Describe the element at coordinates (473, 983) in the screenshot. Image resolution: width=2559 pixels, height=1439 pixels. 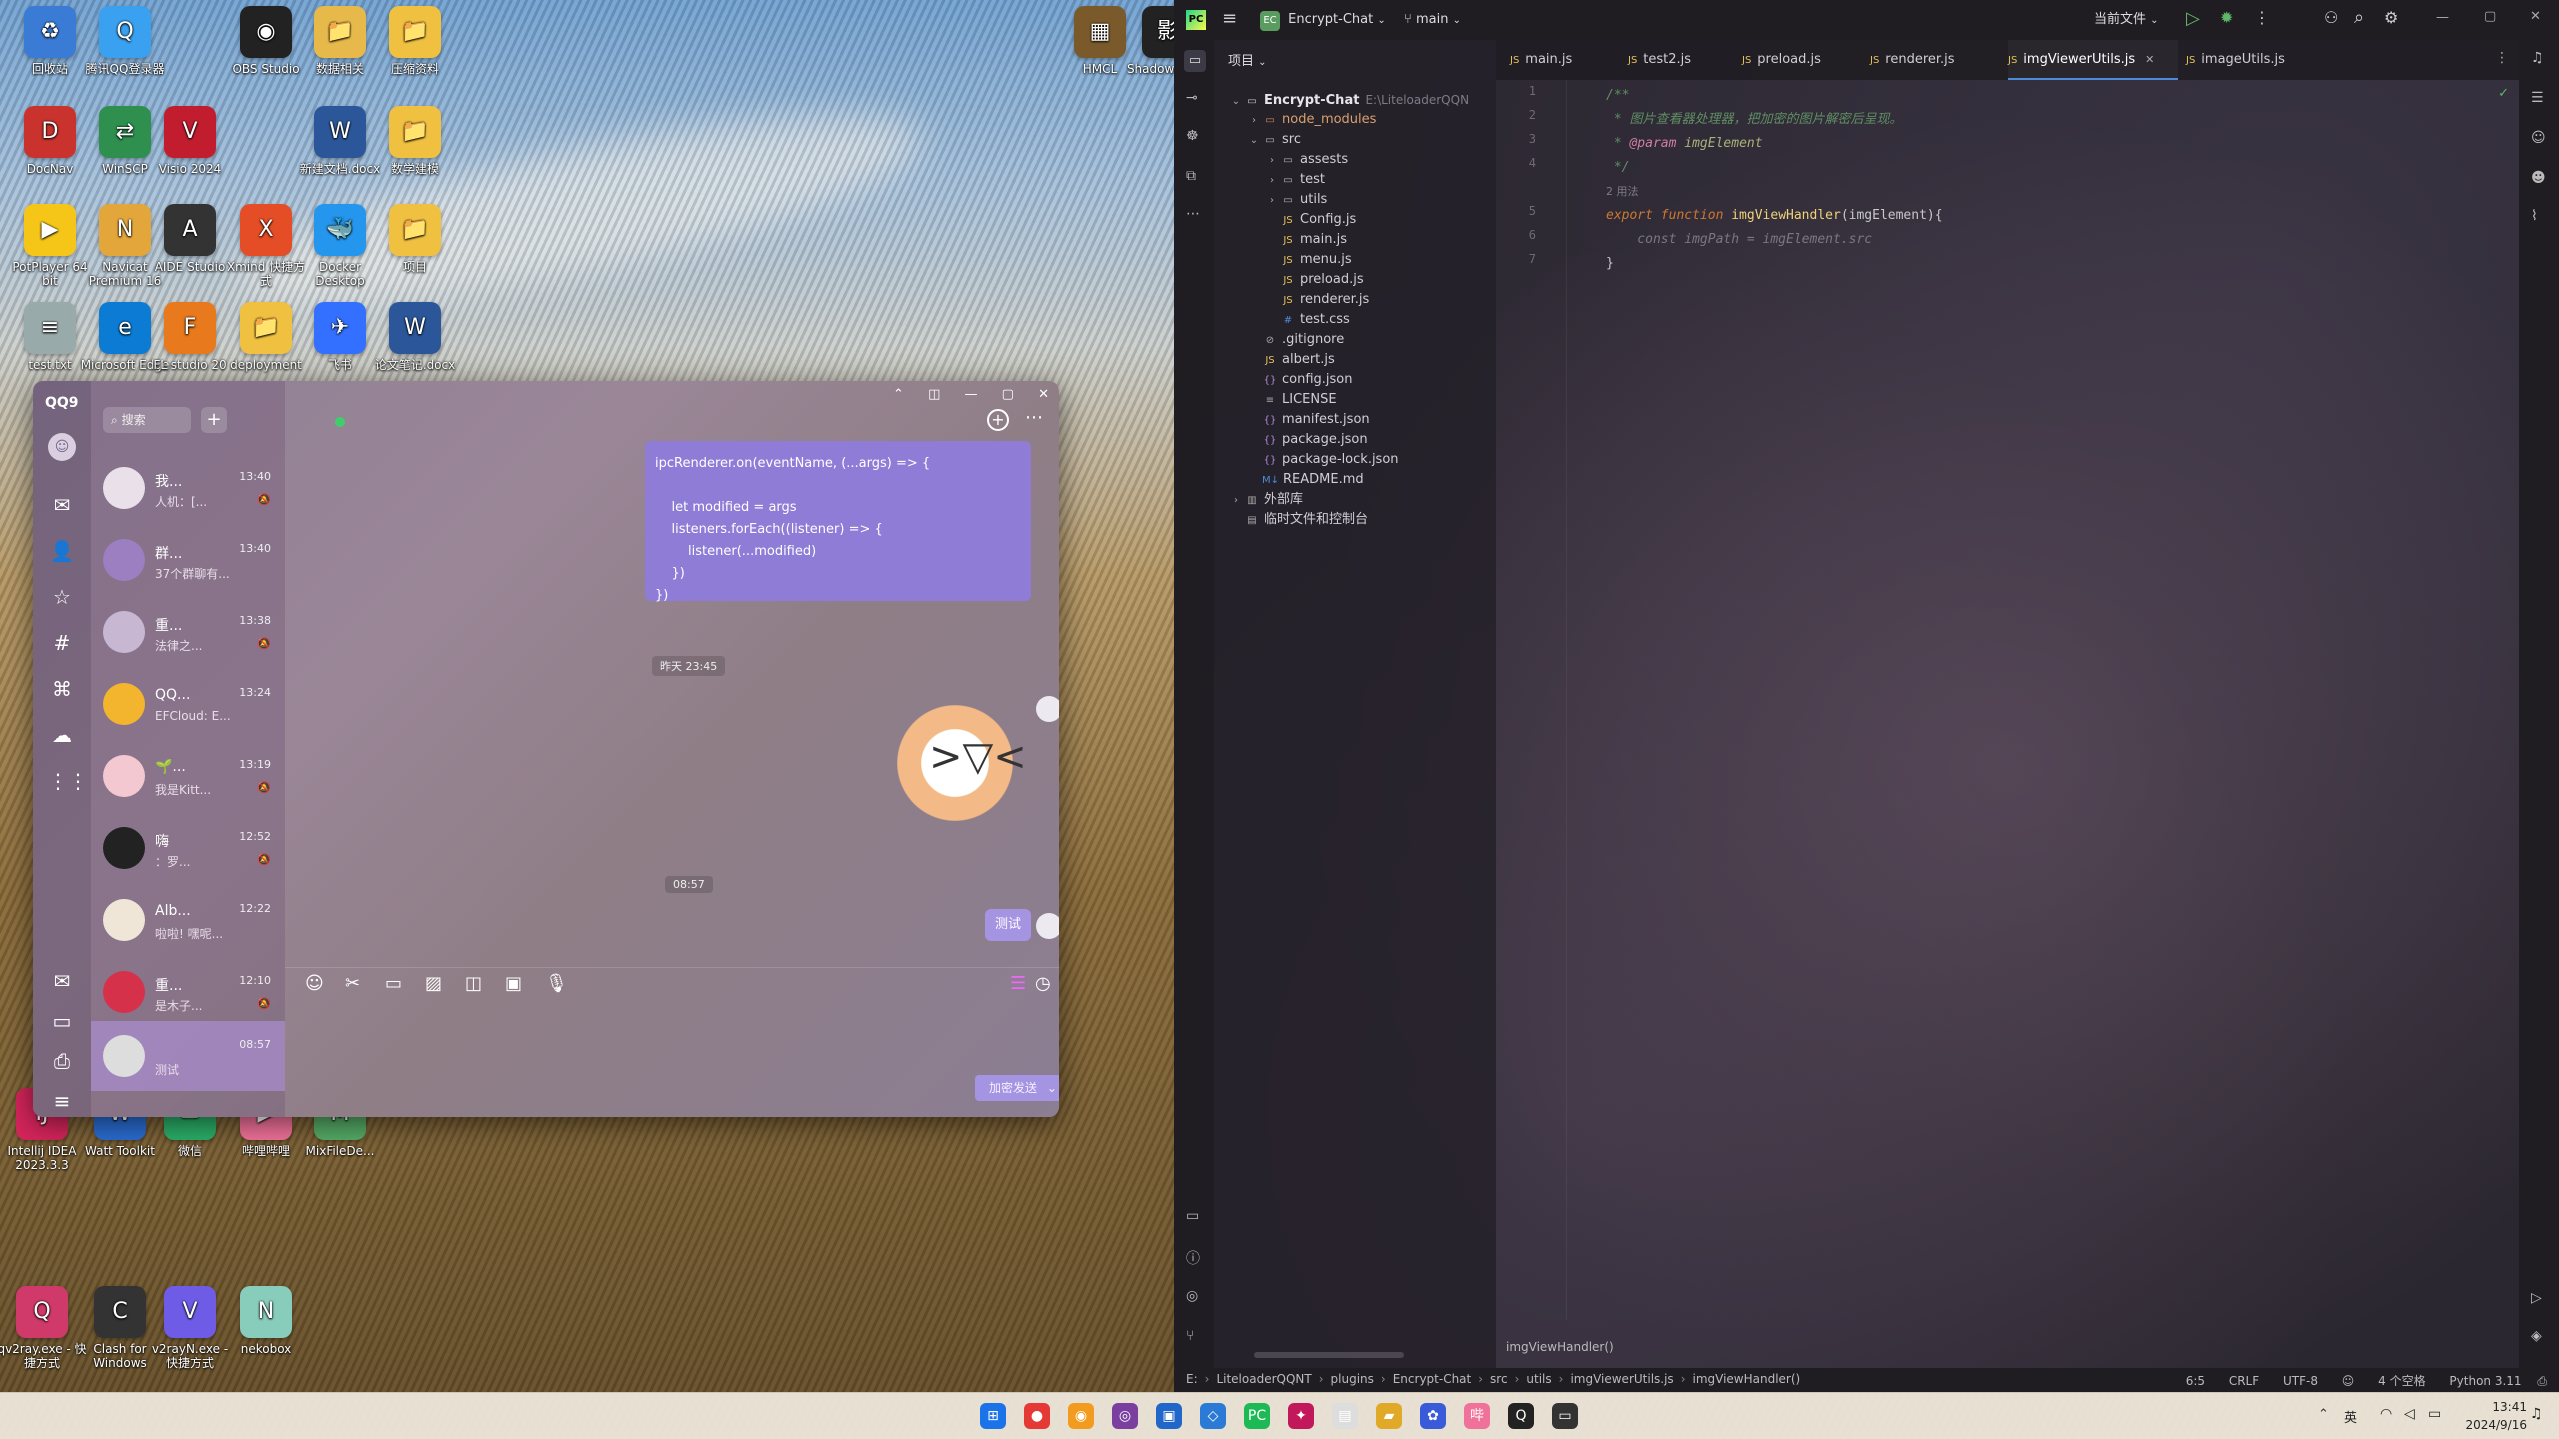
I see `shake-icon: ◫` at that location.